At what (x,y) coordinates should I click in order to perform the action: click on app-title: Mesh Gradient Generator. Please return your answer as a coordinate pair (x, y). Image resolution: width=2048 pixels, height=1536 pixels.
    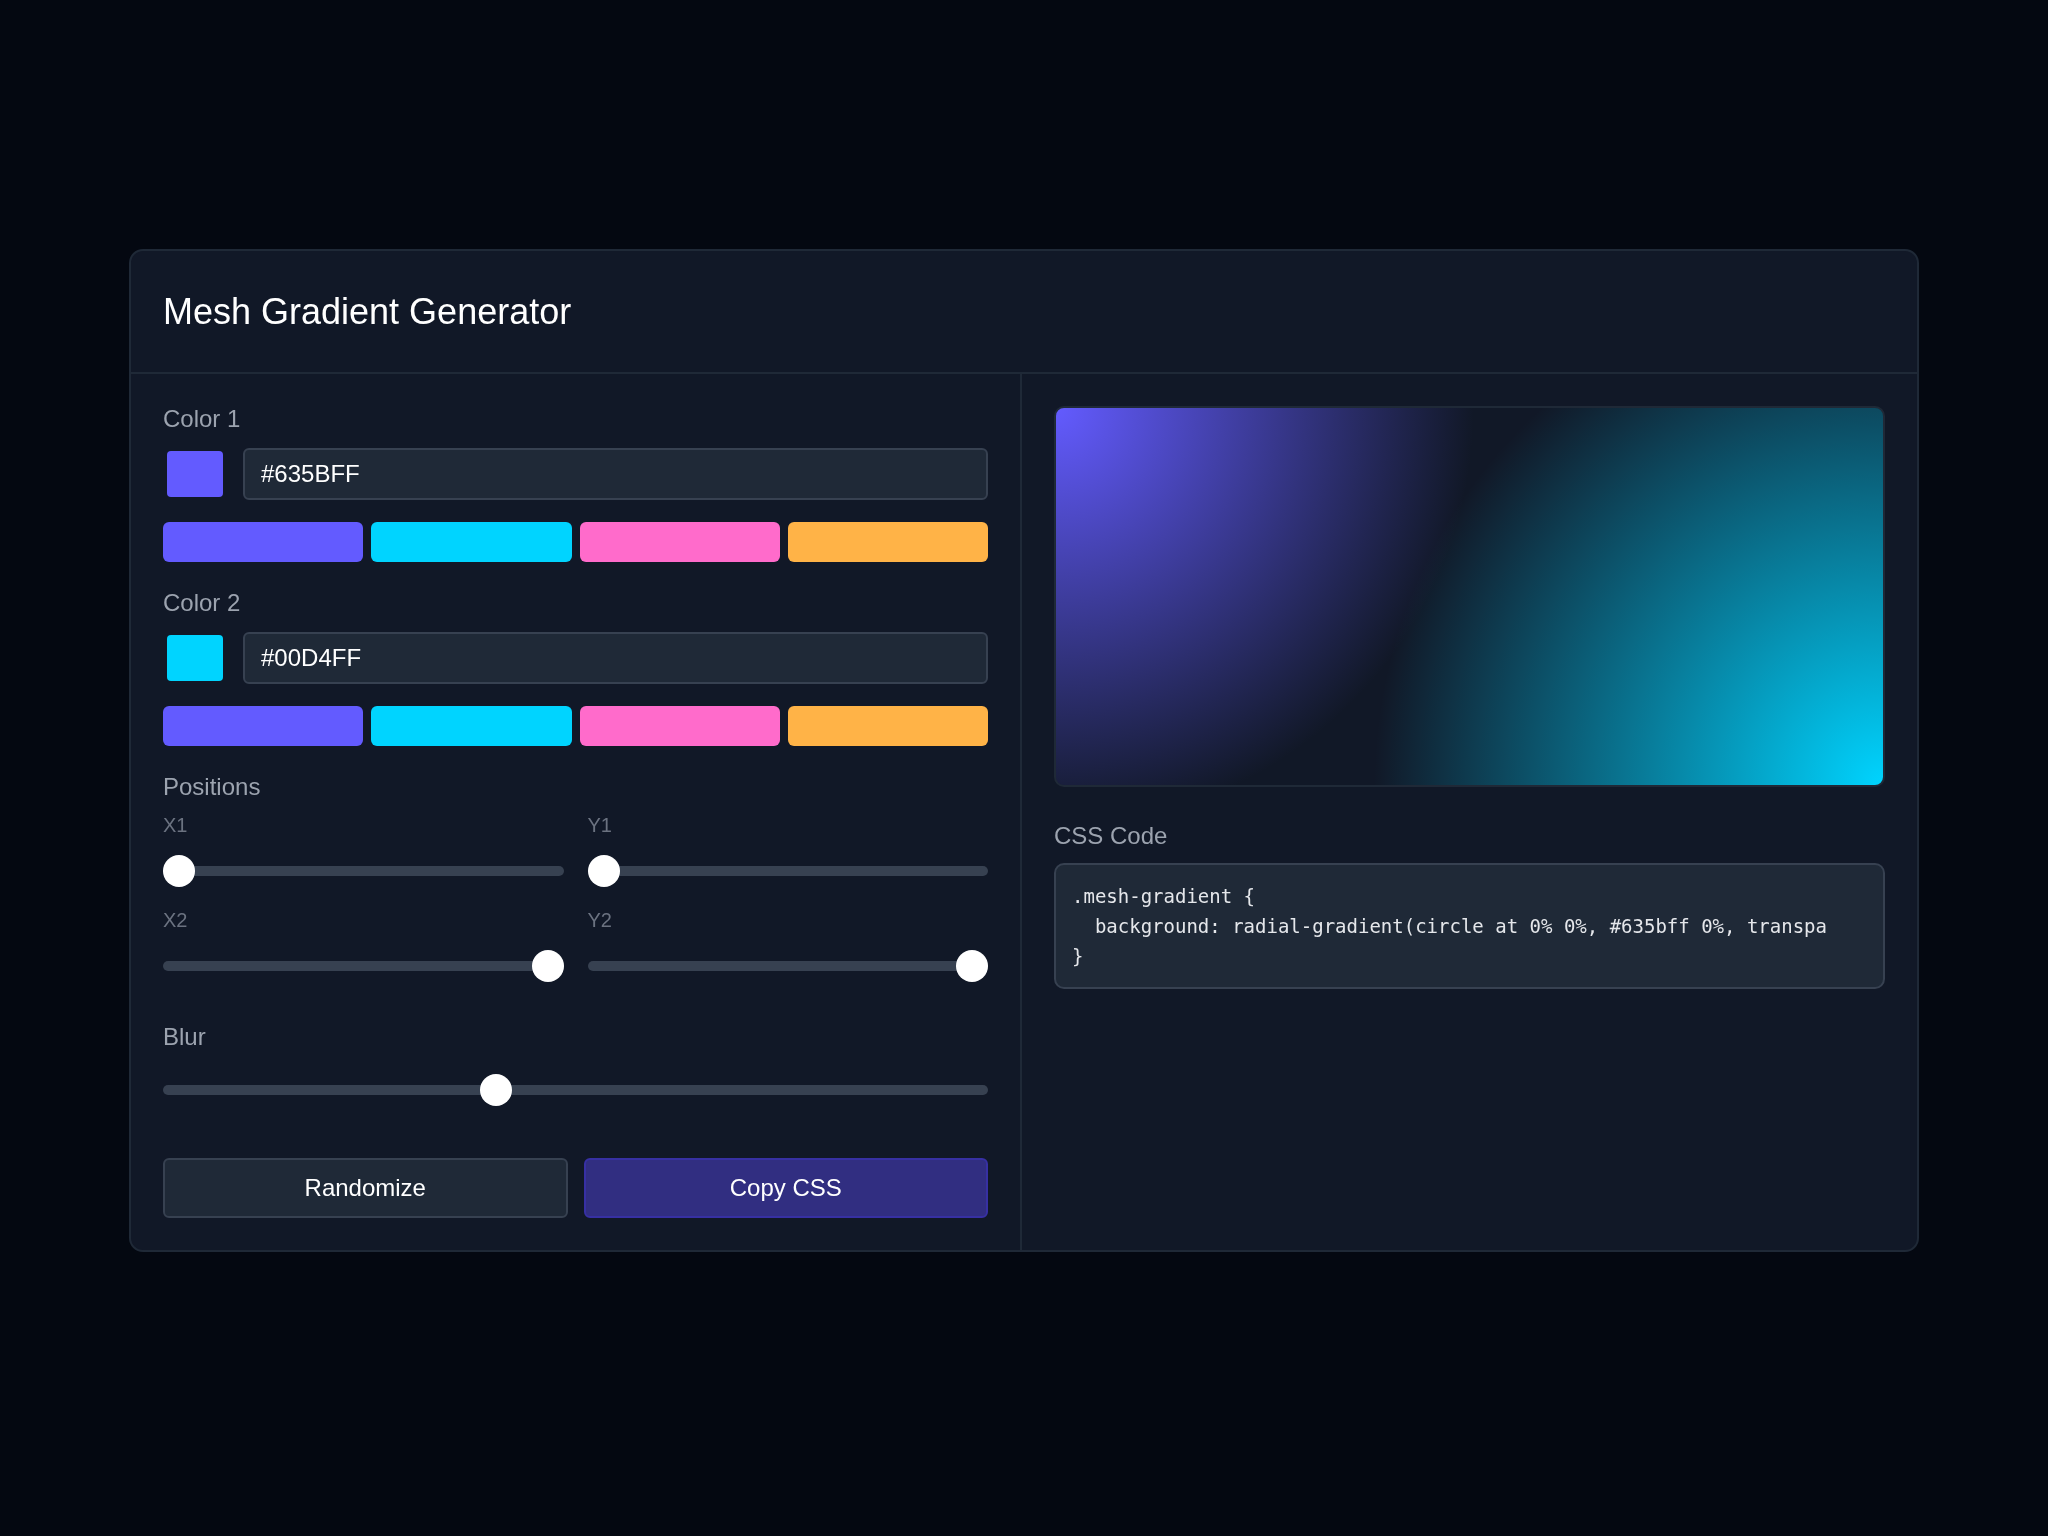
    Looking at the image, I should click on (367, 311).